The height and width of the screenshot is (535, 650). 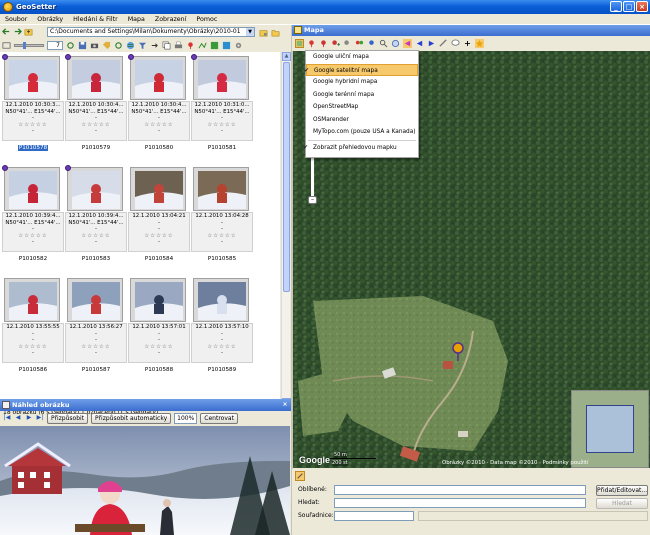 I want to click on menu-soubor: Soubor, so click(x=16, y=19).